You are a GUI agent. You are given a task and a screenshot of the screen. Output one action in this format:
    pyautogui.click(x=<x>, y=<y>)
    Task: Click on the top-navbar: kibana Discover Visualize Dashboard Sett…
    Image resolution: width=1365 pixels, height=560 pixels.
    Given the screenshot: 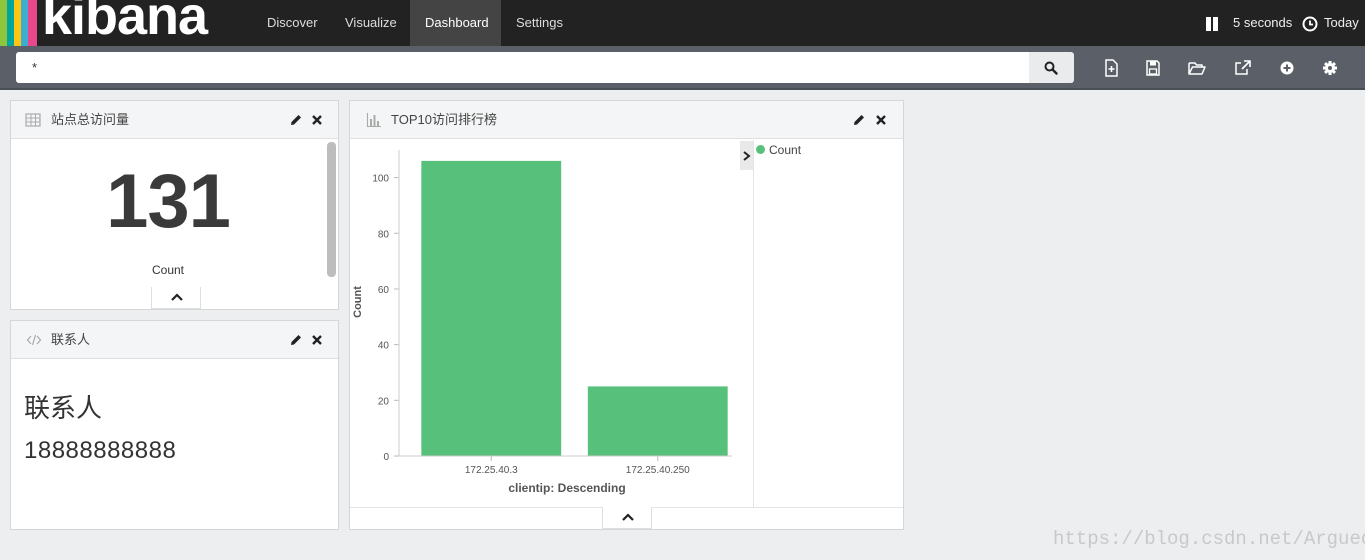 What is the action you would take?
    pyautogui.click(x=682, y=23)
    